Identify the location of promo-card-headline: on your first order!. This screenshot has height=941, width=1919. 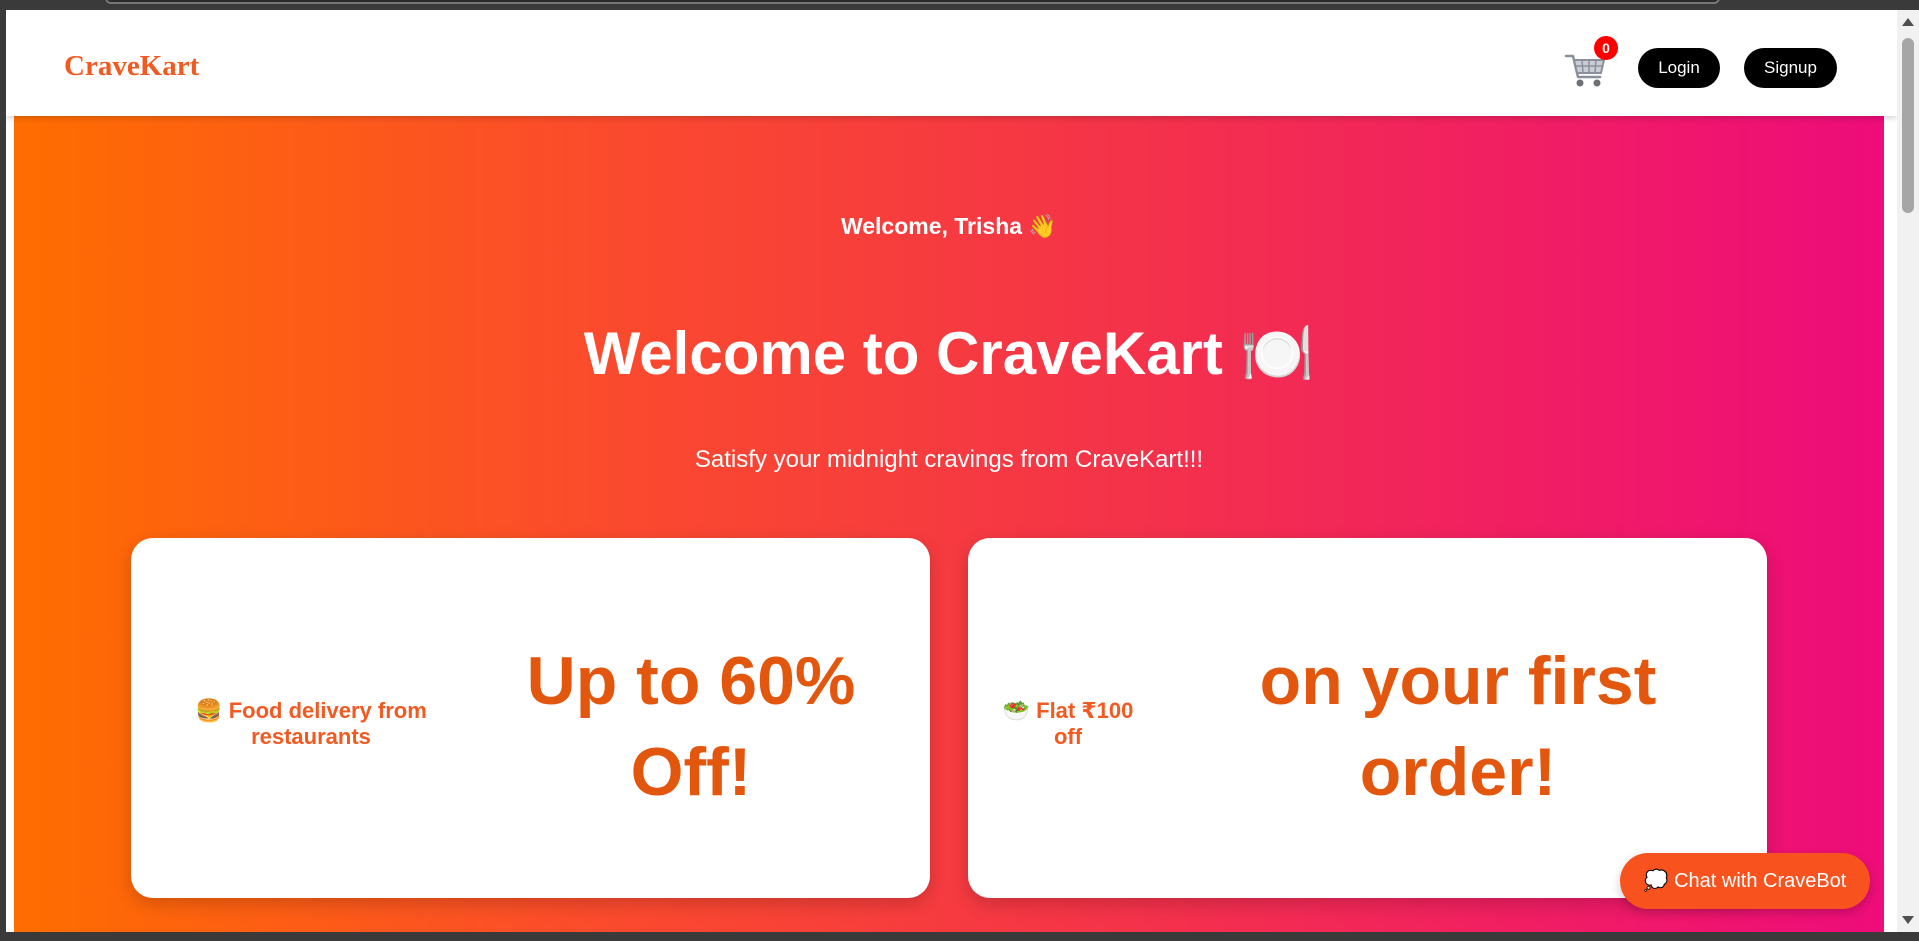
(1458, 726).